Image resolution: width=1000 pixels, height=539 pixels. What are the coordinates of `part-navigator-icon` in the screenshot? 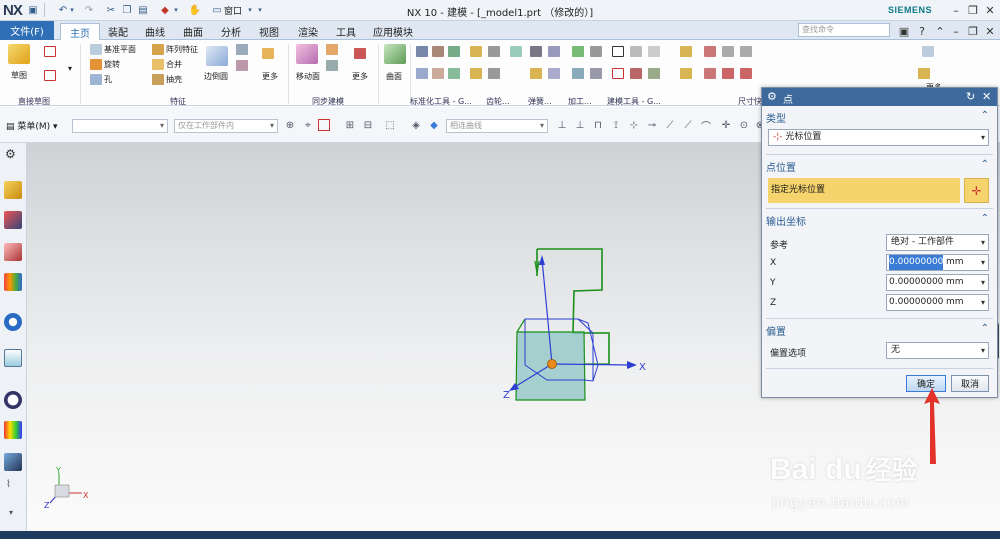 It's located at (13, 190).